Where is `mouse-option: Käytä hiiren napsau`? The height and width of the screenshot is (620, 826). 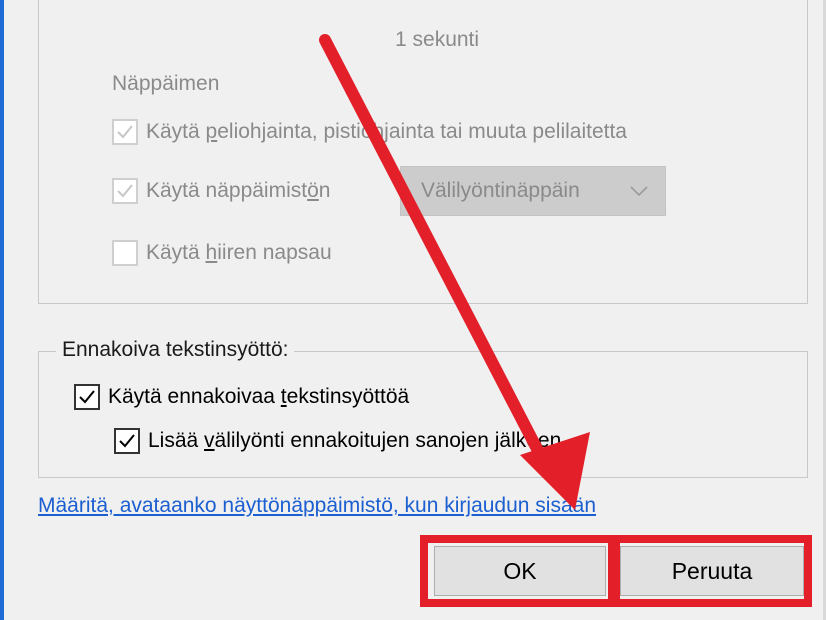
mouse-option: Käytä hiiren napsau is located at coordinates (222, 253).